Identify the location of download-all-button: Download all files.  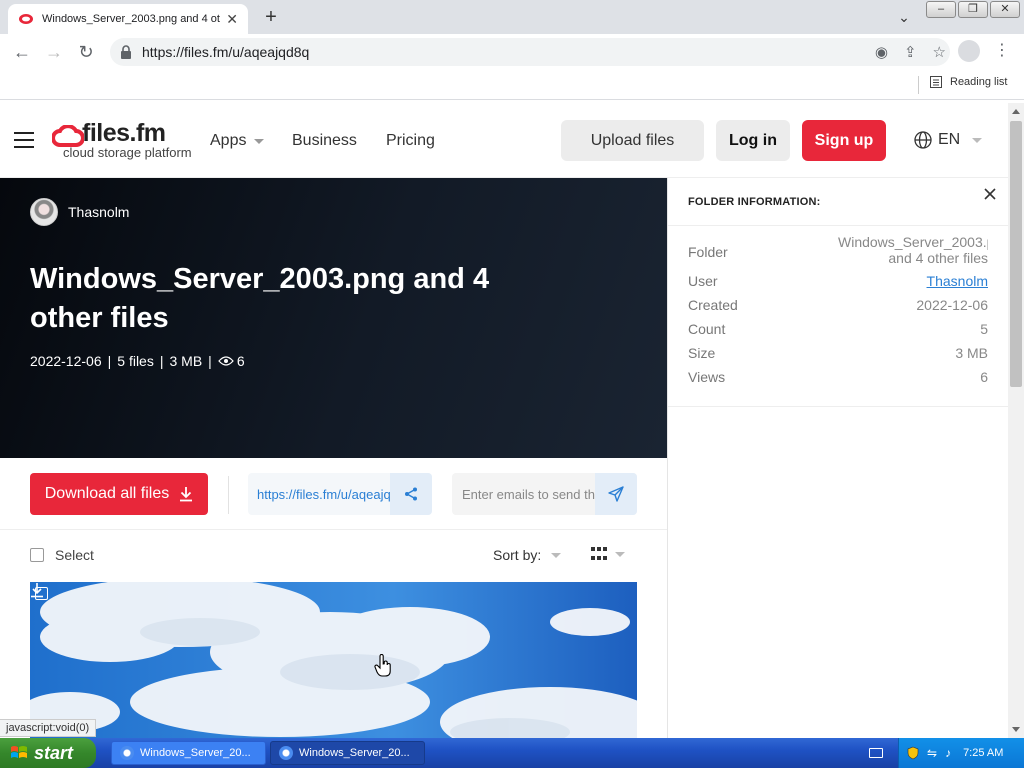
(119, 494).